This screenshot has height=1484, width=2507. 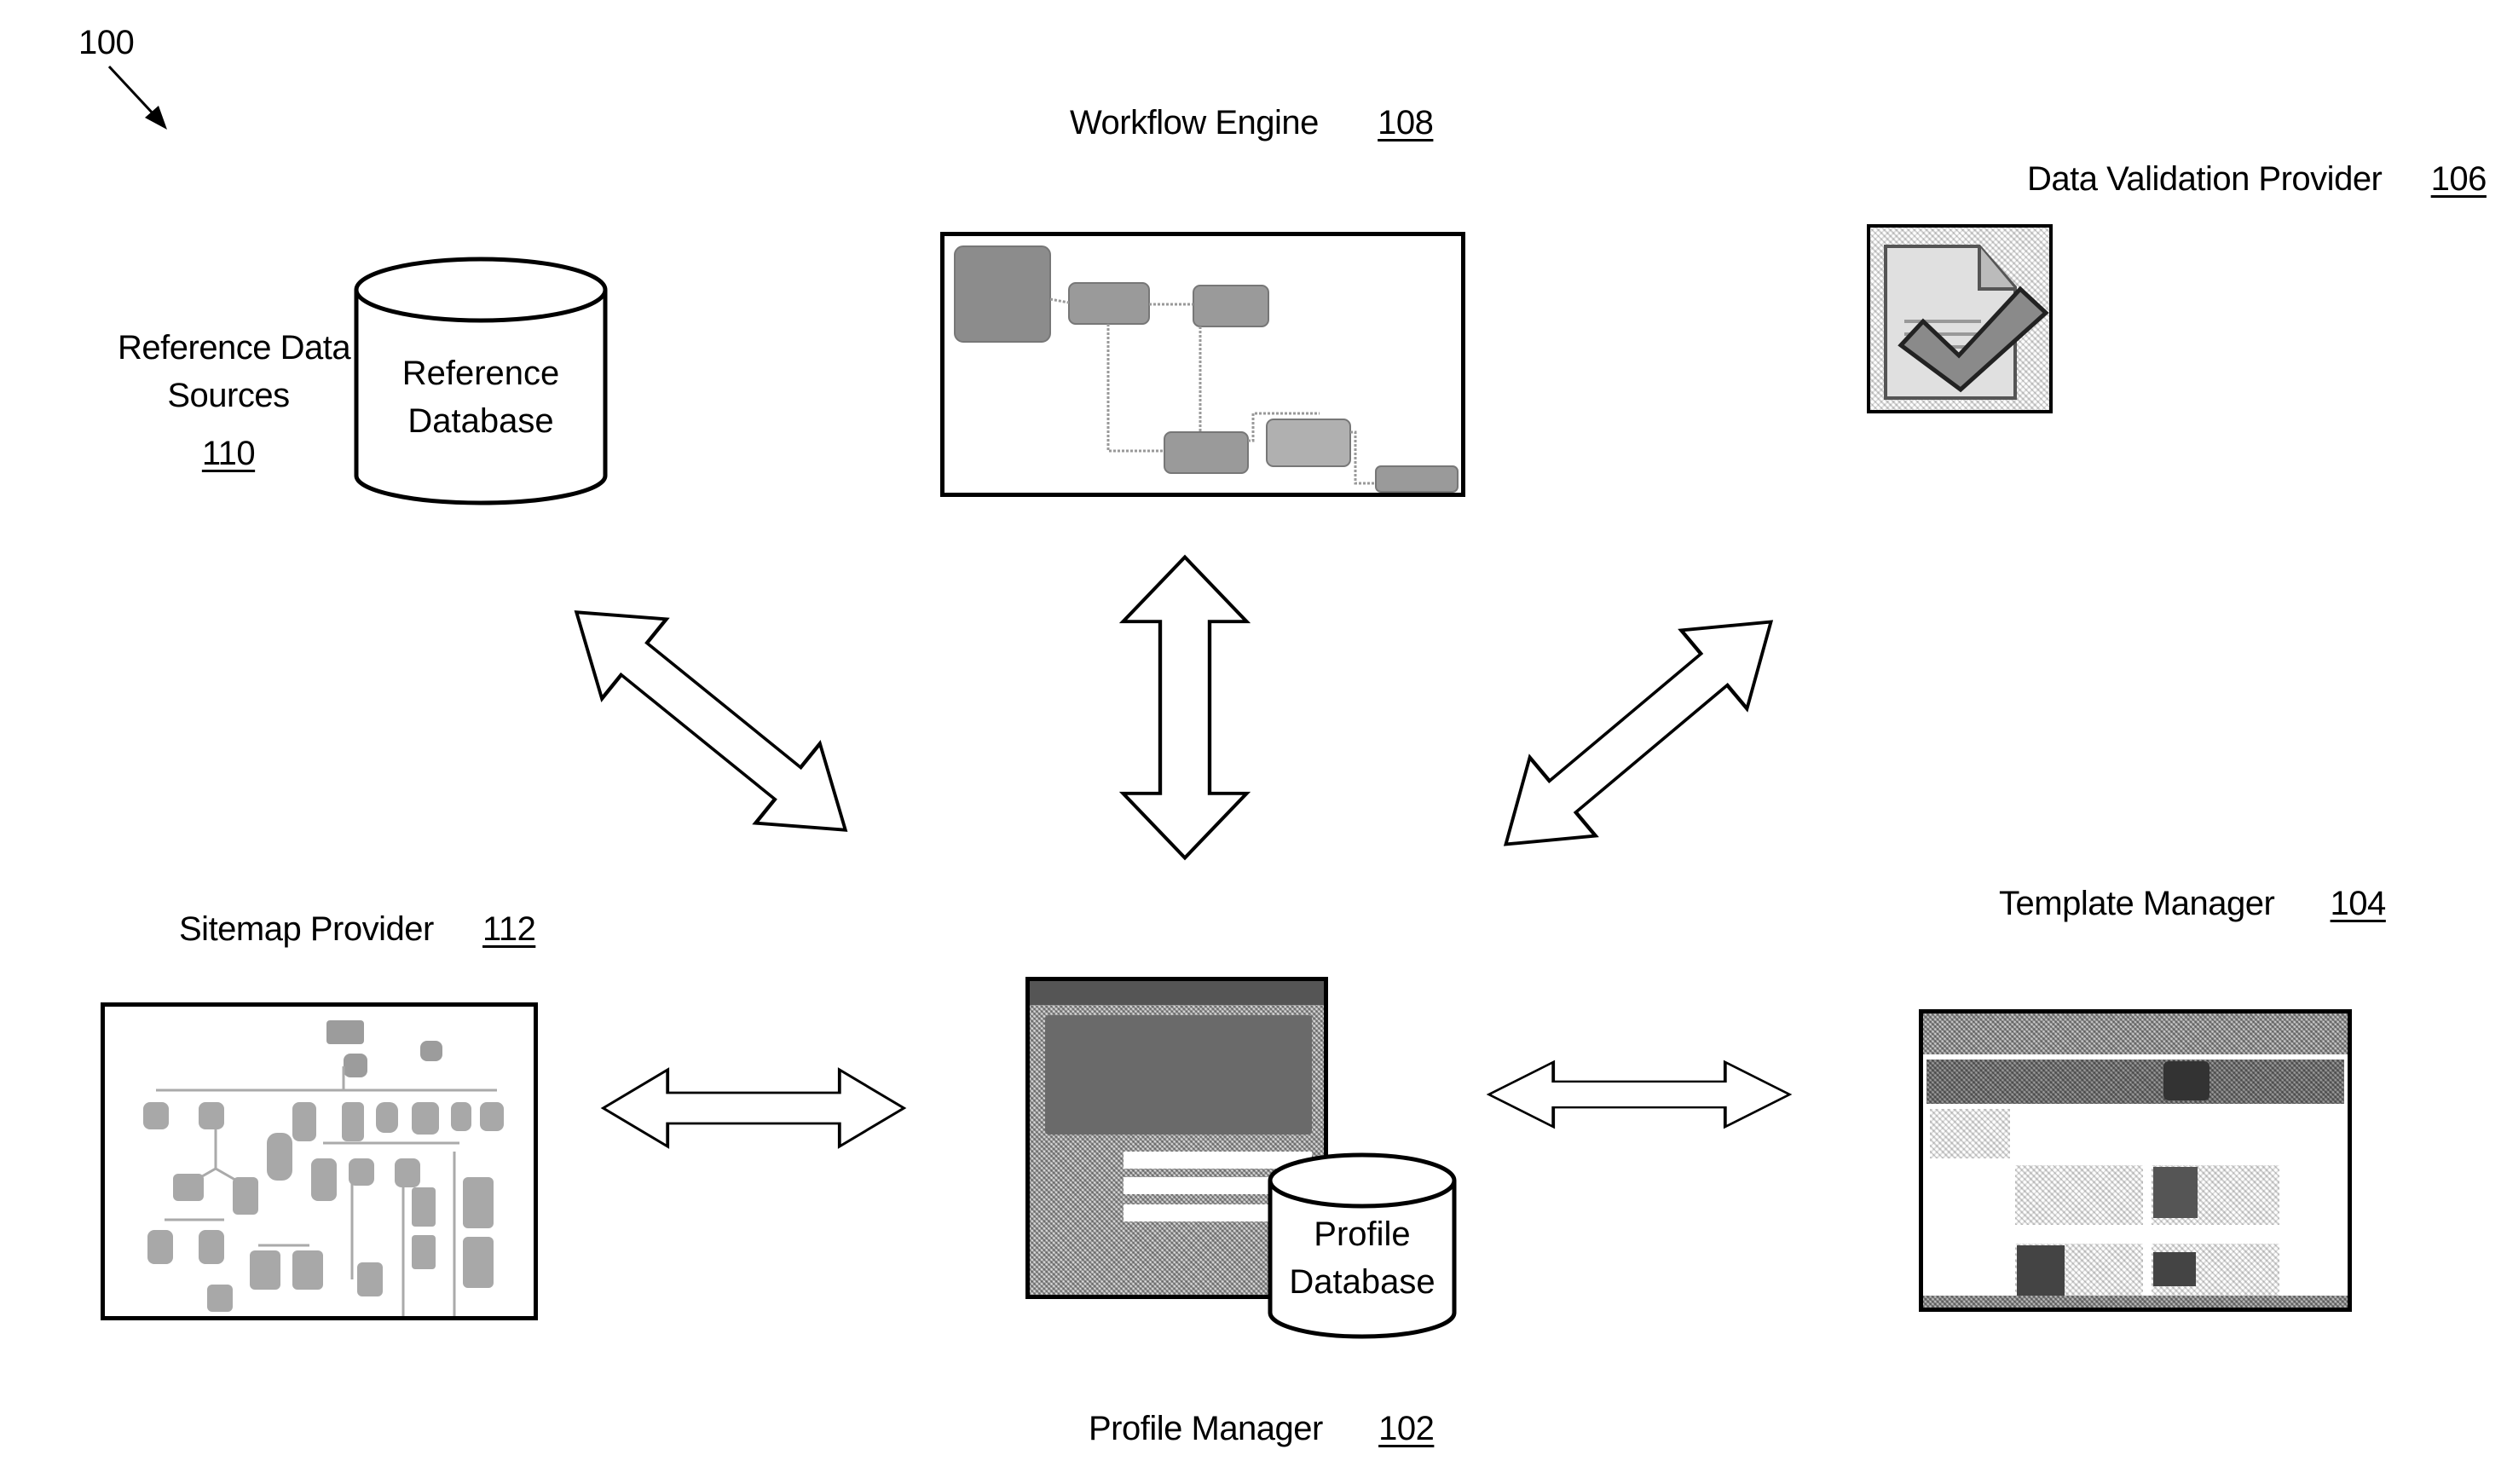 I want to click on profile-database-line1: Profile, so click(x=1362, y=1234).